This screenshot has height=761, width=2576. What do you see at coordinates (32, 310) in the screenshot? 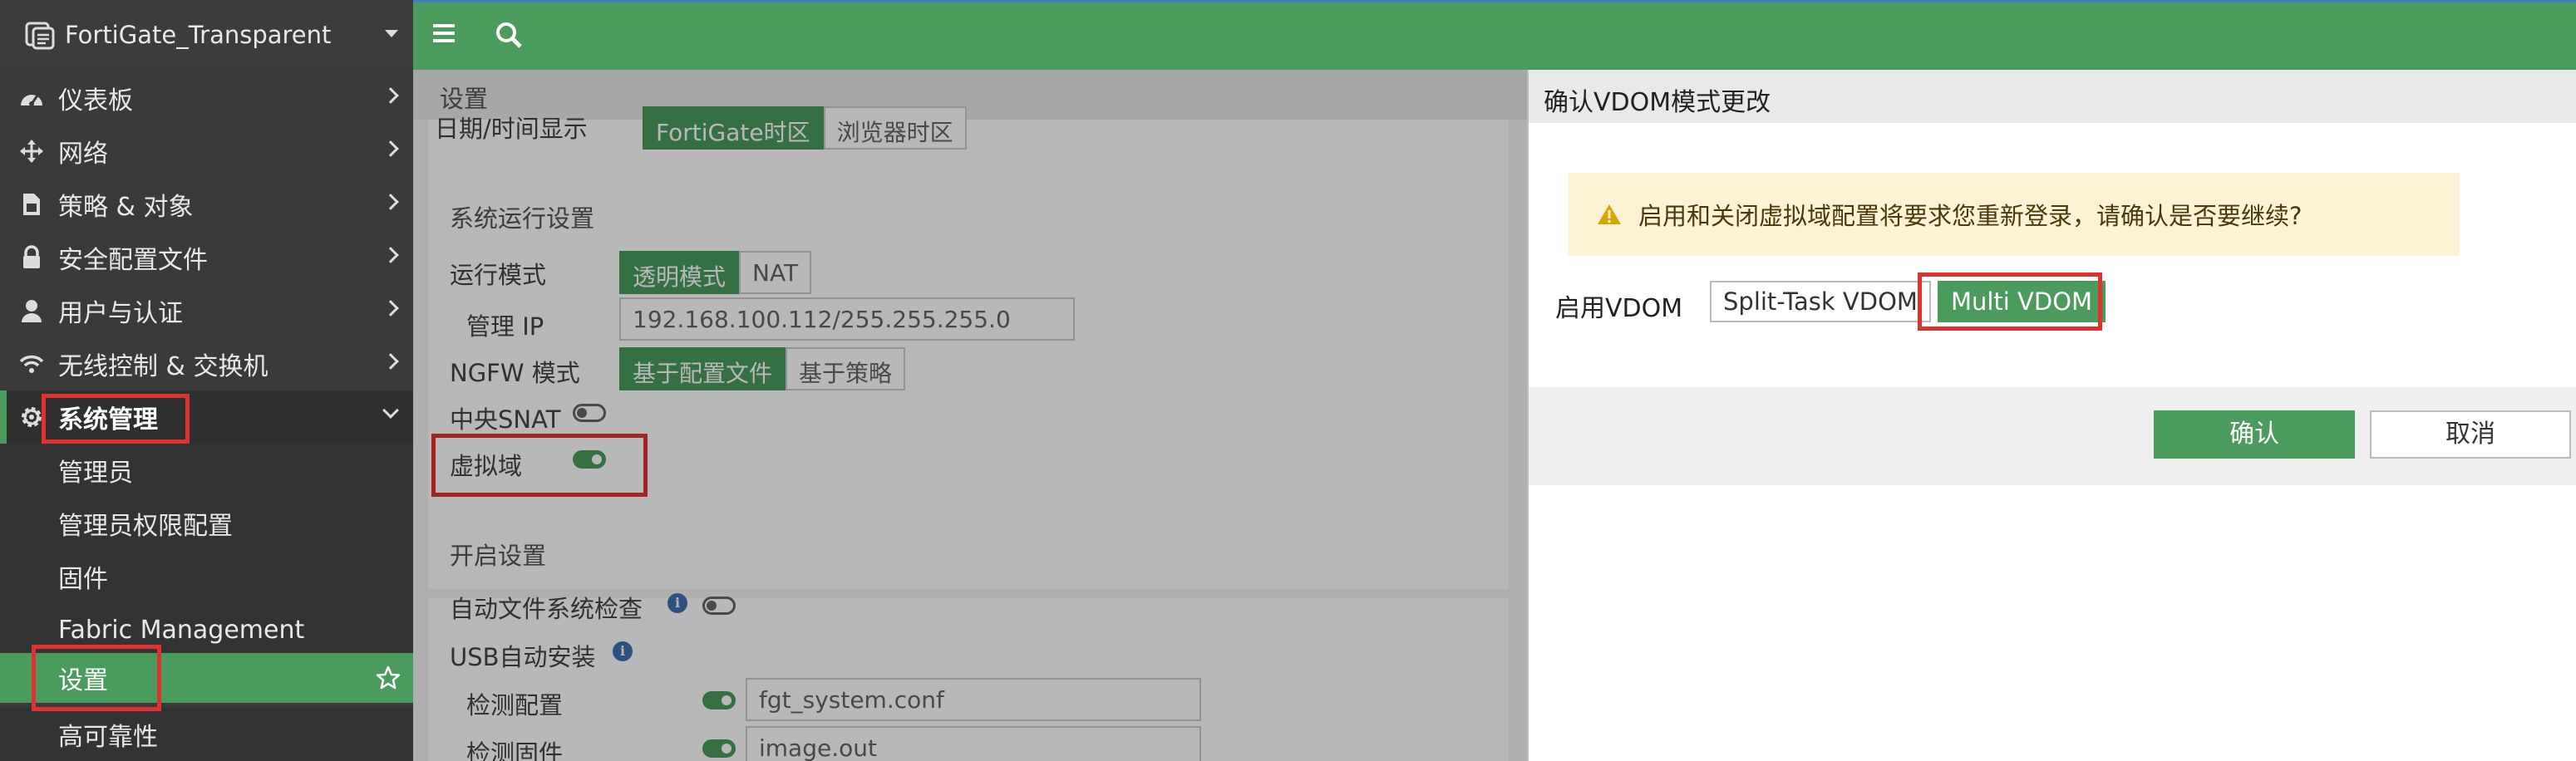
I see `user-icon` at bounding box center [32, 310].